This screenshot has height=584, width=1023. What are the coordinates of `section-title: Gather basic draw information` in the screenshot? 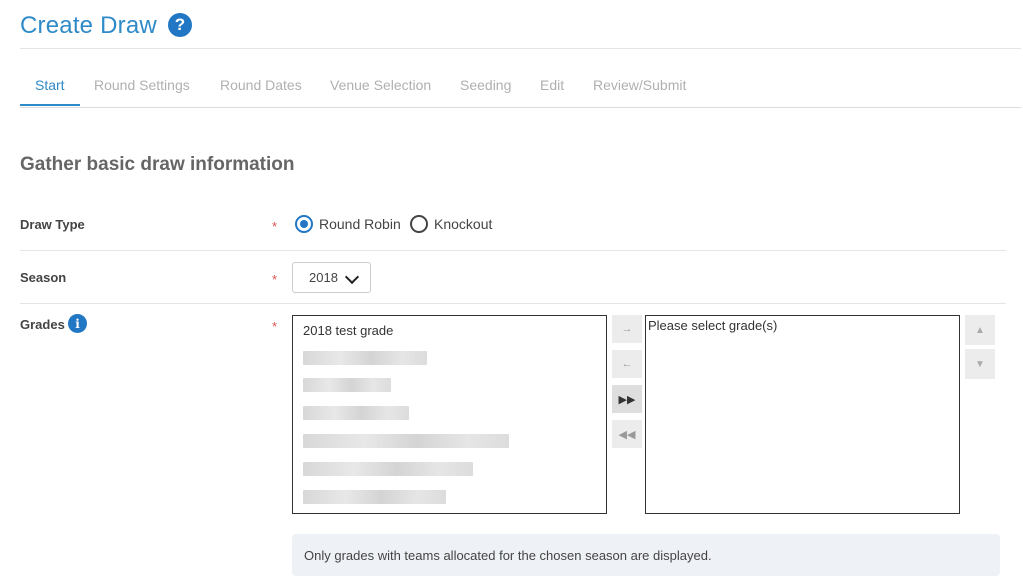 It's located at (157, 164).